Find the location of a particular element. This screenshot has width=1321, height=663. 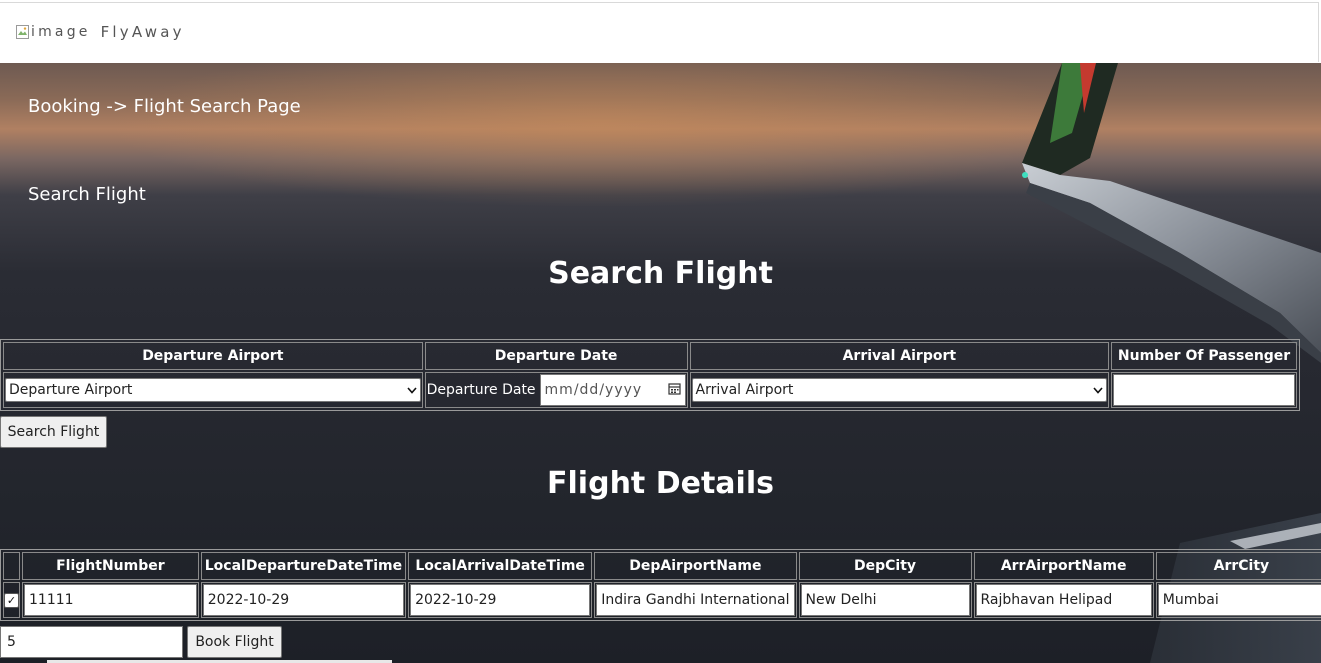

arrival-datetime-field: 2022-10-29 is located at coordinates (500, 600).